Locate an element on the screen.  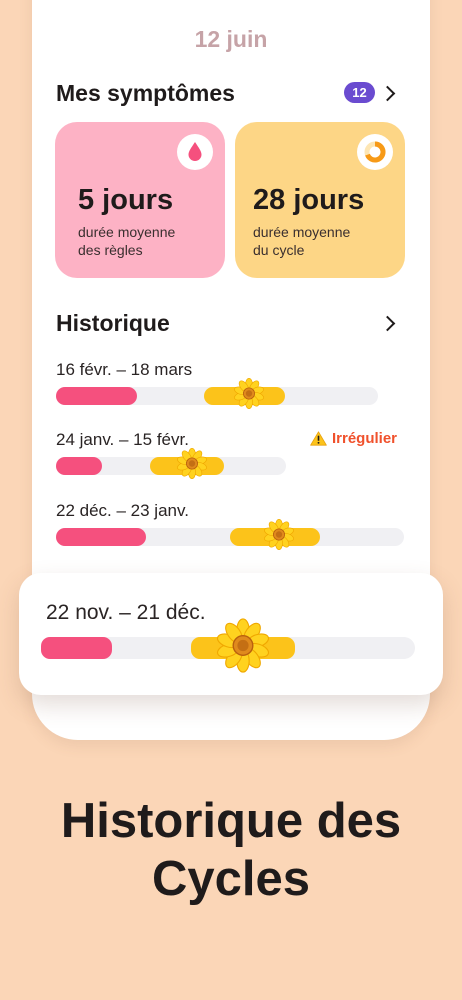
cycle-label: 16 févr. – 18 mars is located at coordinates (124, 369).